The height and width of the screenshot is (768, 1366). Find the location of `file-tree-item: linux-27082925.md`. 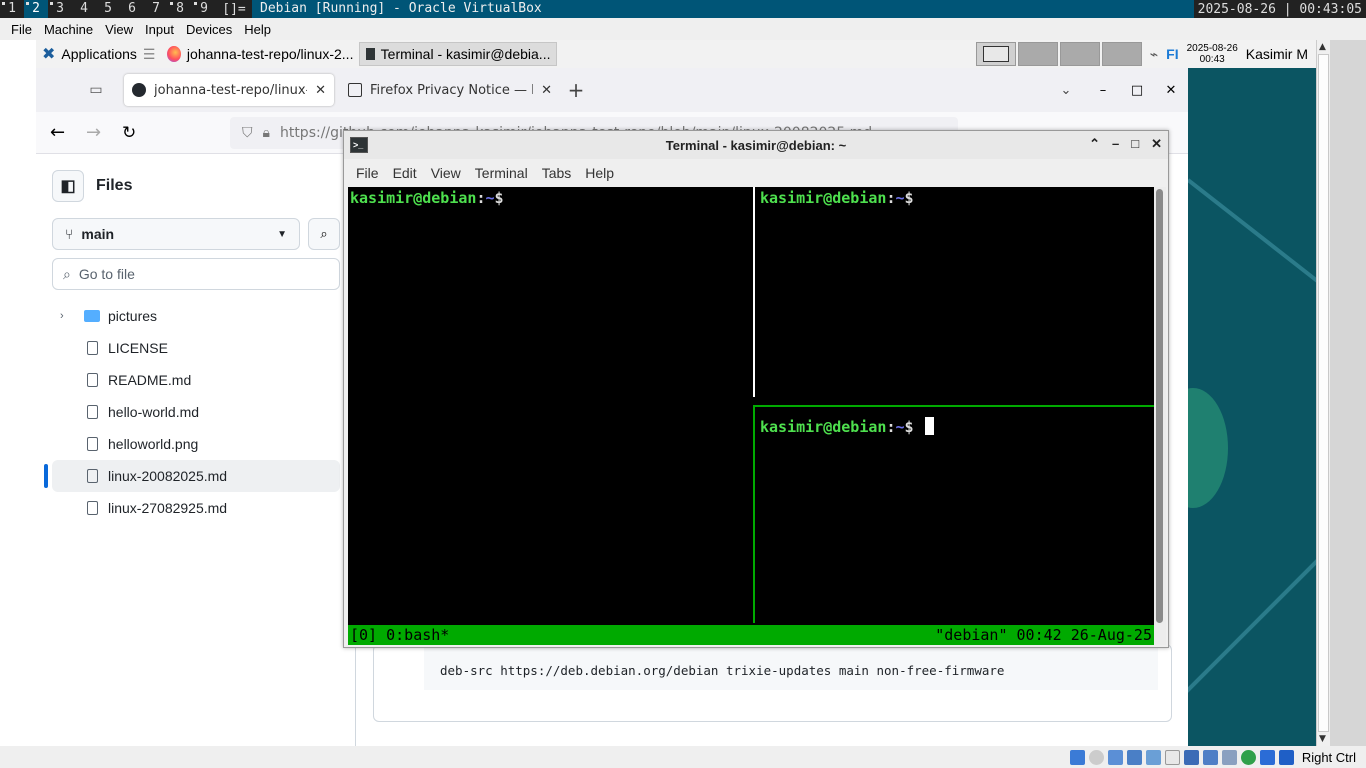

file-tree-item: linux-27082925.md is located at coordinates (196, 508).